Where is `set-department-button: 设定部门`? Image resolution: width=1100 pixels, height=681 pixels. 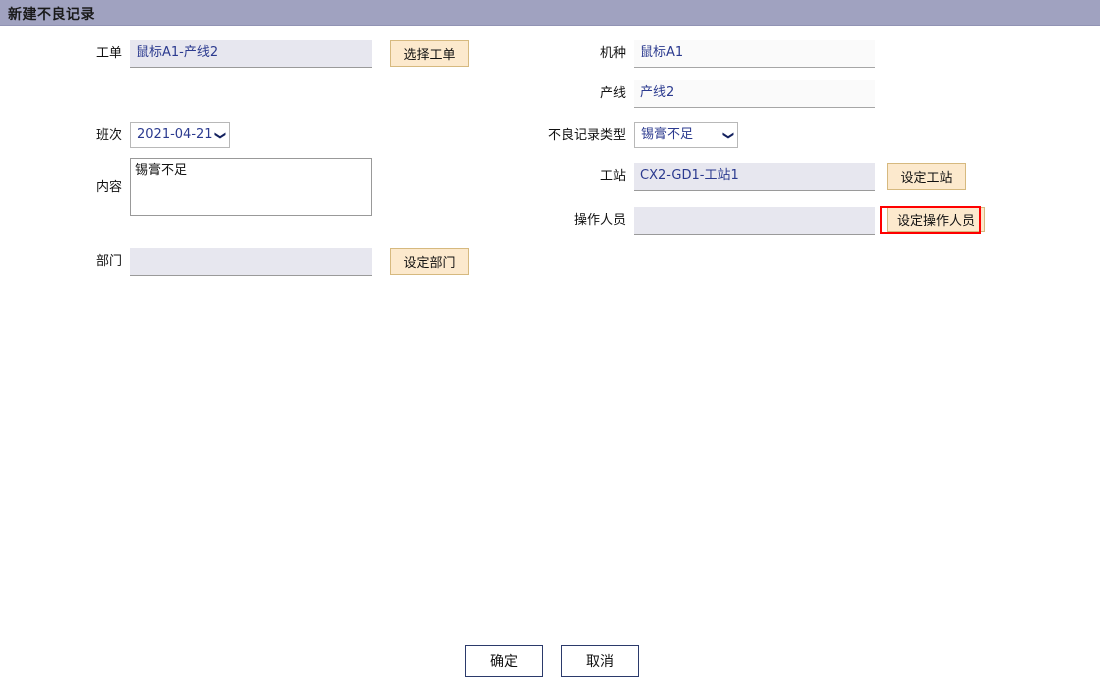 set-department-button: 设定部门 is located at coordinates (429, 261).